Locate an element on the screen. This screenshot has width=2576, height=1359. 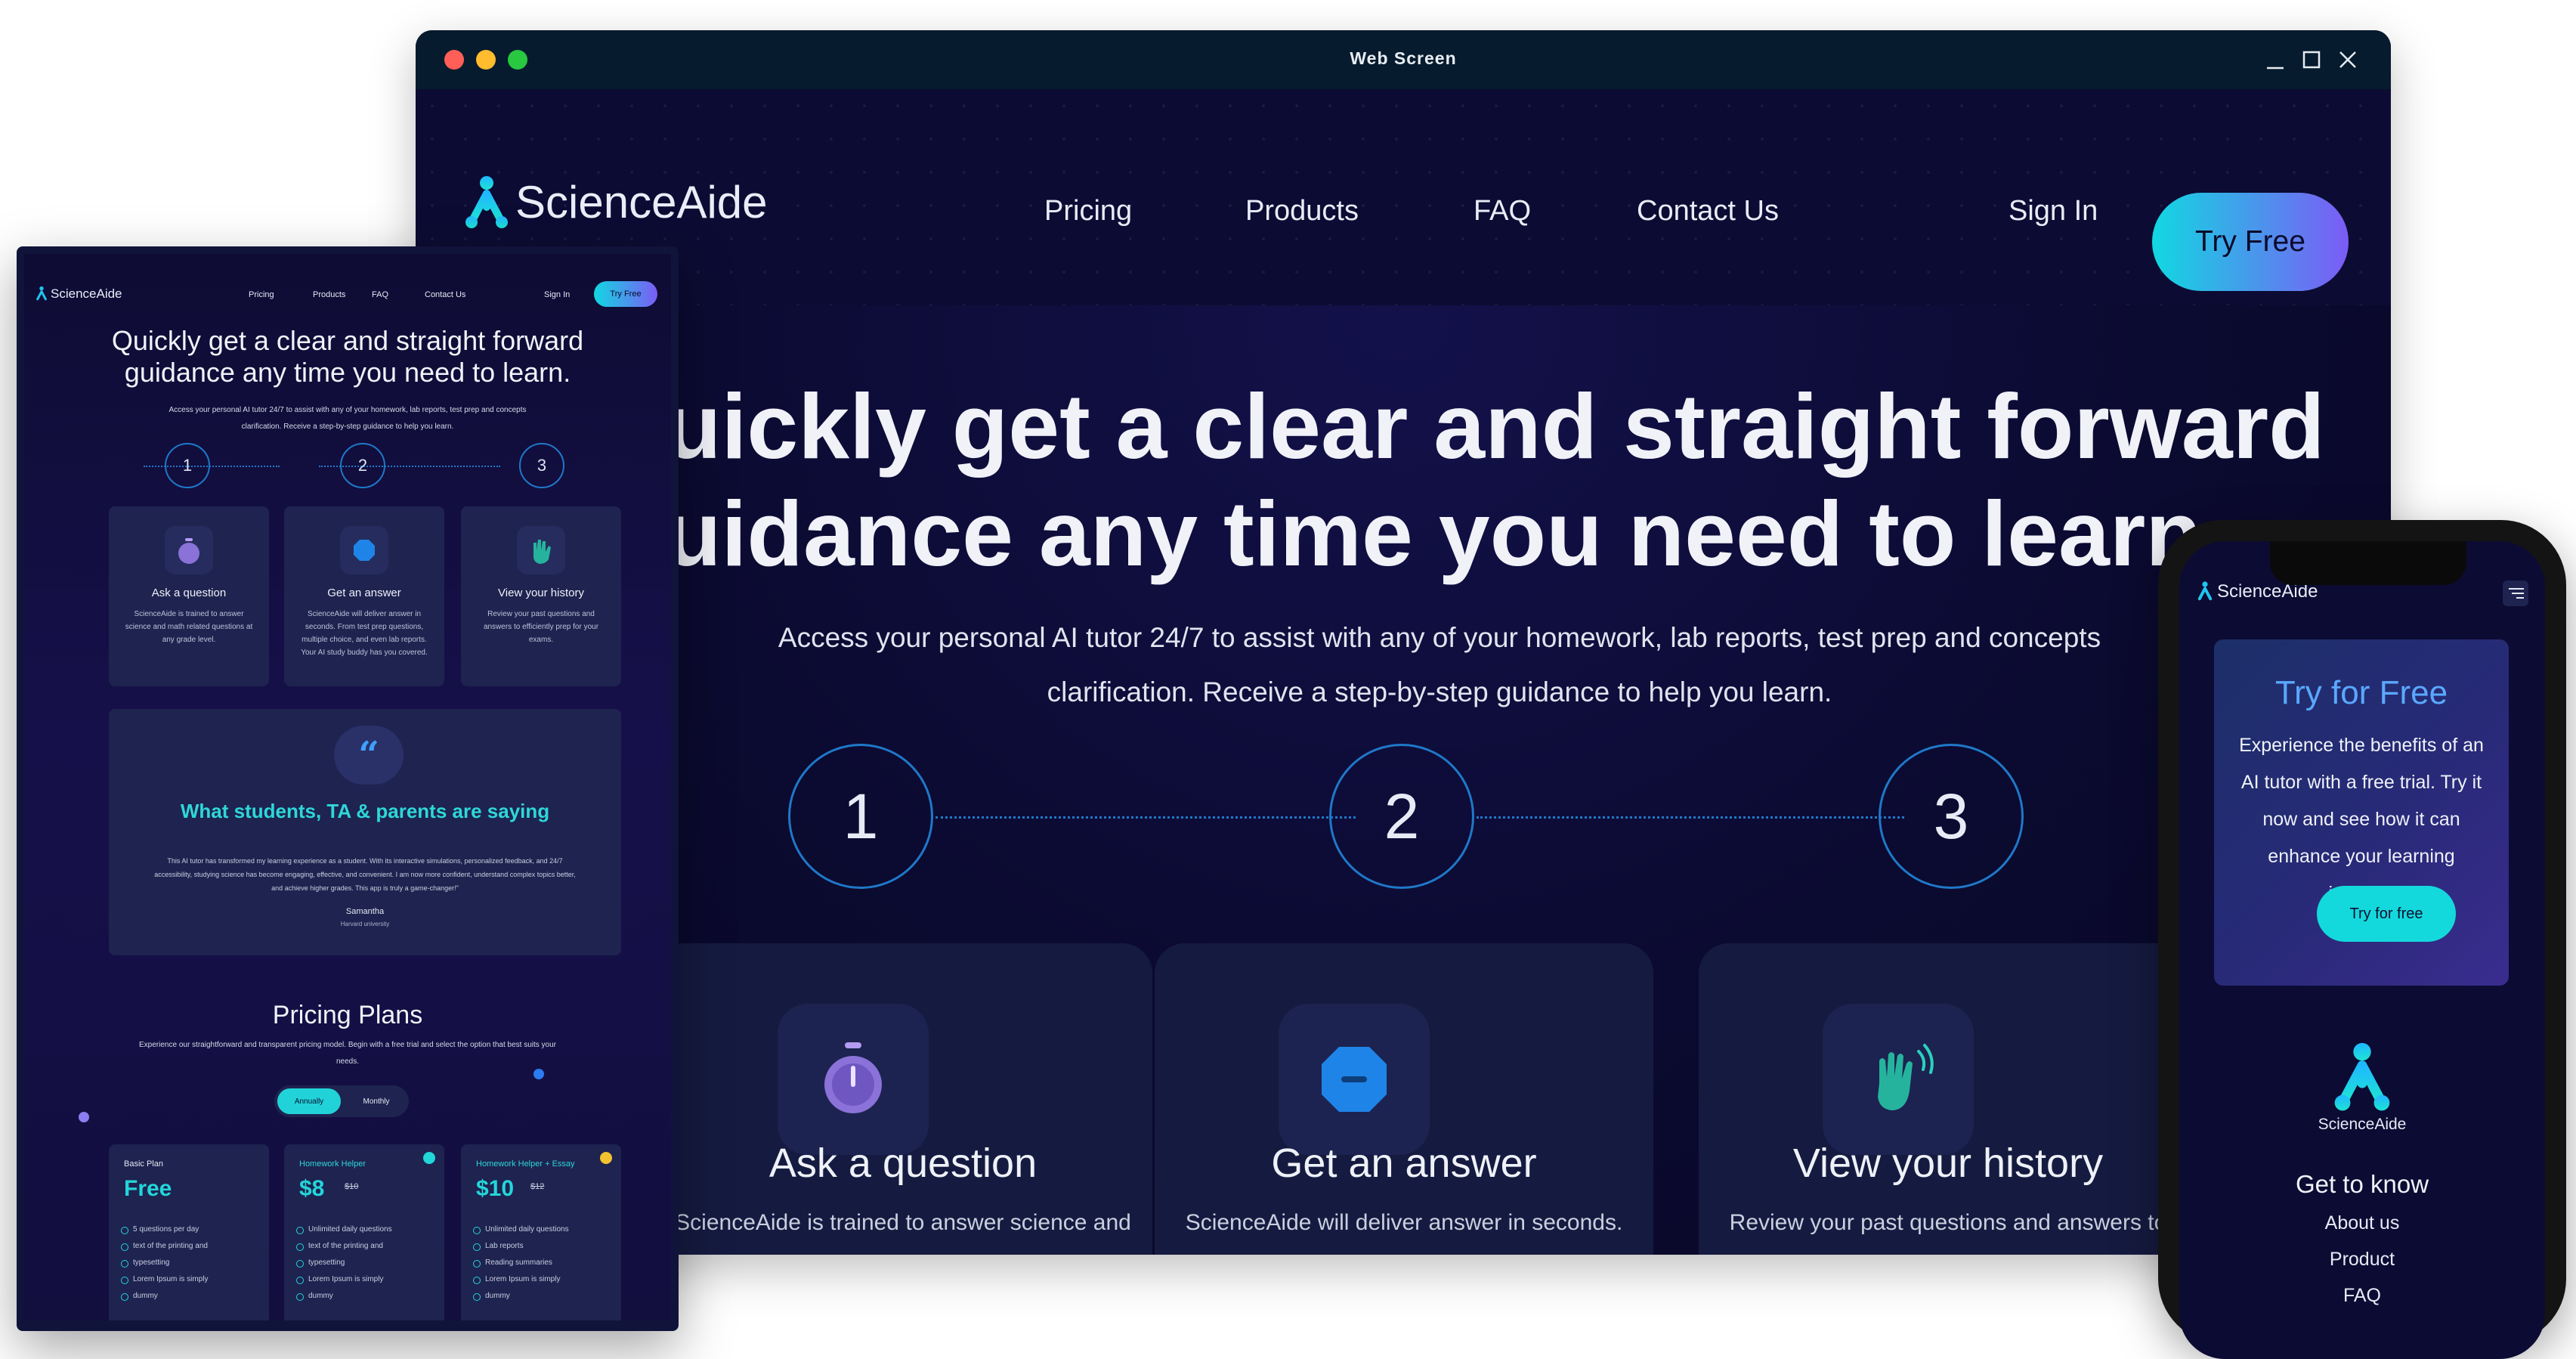
maximize-icon is located at coordinates (2311, 60).